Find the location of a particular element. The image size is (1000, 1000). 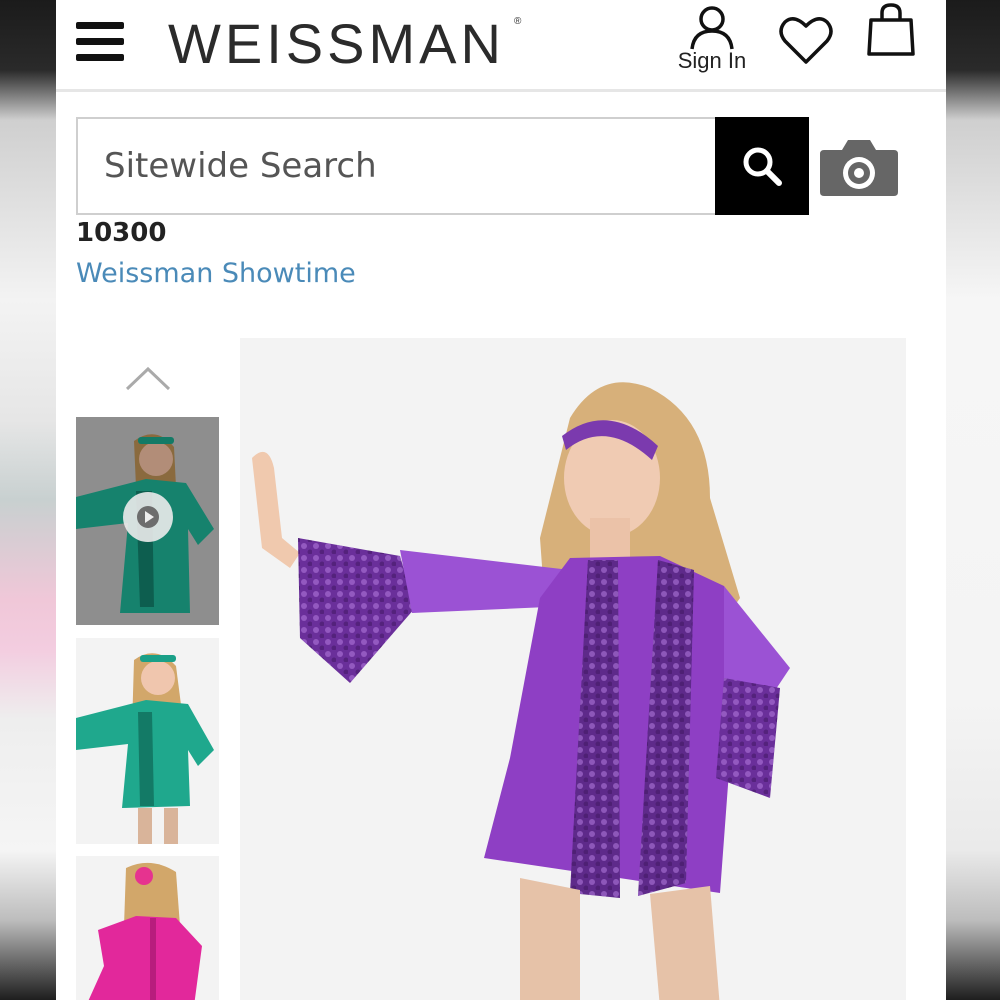

search-button is located at coordinates (762, 166).